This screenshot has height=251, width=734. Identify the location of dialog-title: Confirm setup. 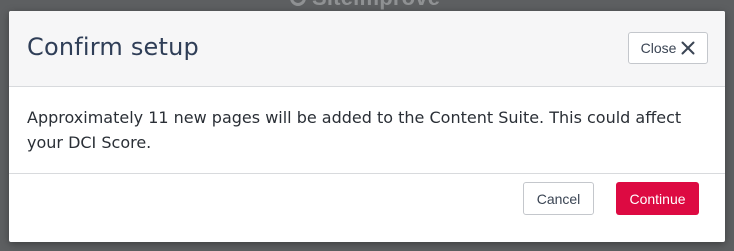
(113, 47).